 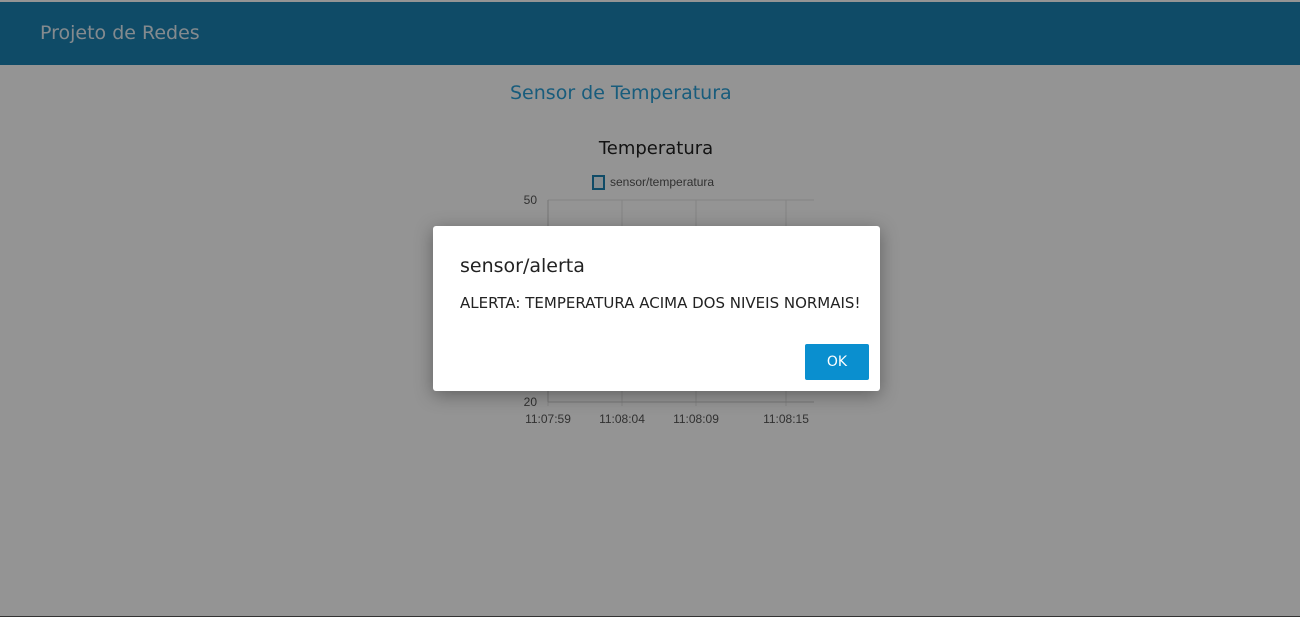 What do you see at coordinates (837, 362) in the screenshot?
I see `ok-button: OK` at bounding box center [837, 362].